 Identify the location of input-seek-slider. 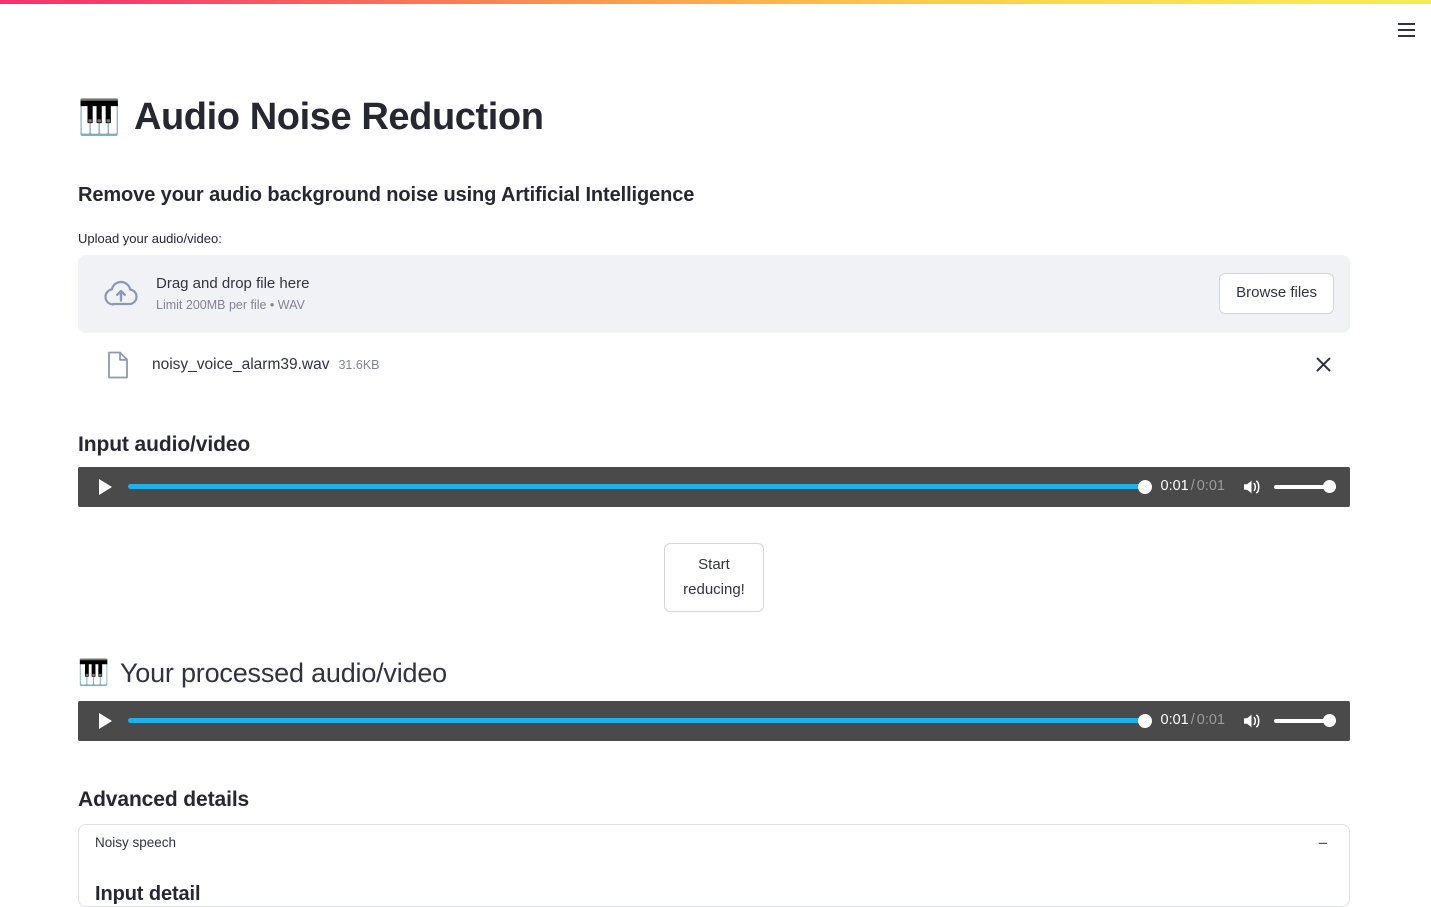
(640, 487).